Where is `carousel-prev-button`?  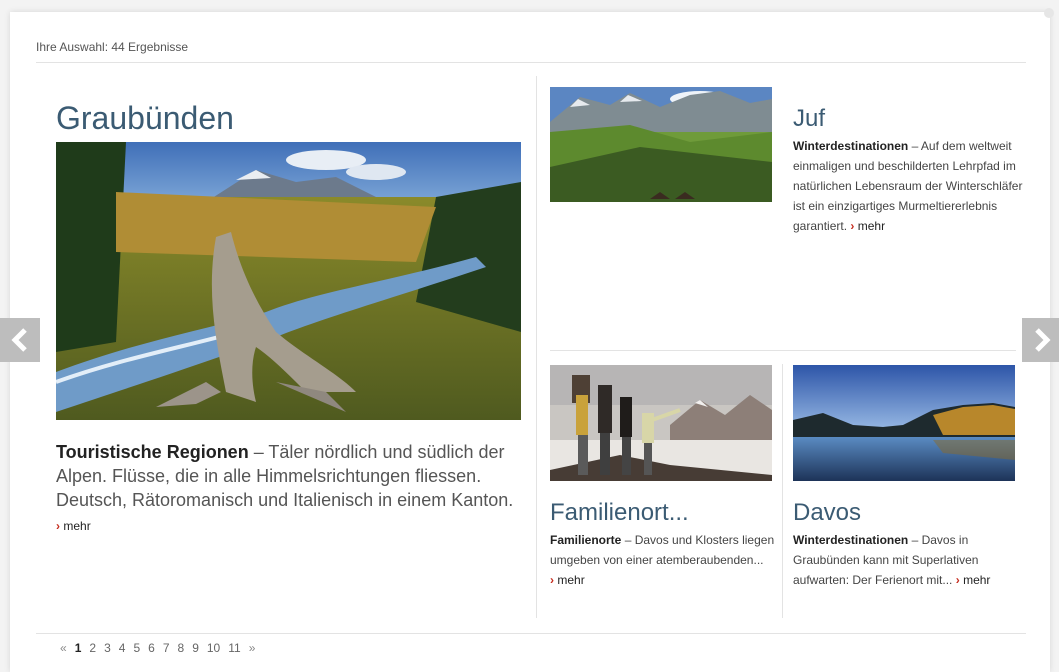 carousel-prev-button is located at coordinates (20, 340).